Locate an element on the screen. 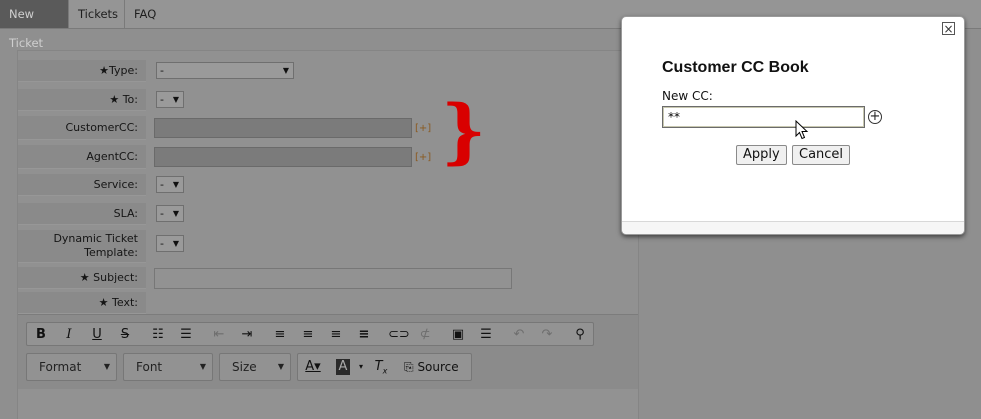 The width and height of the screenshot is (981, 419). to-select: - ▼ is located at coordinates (170, 99).